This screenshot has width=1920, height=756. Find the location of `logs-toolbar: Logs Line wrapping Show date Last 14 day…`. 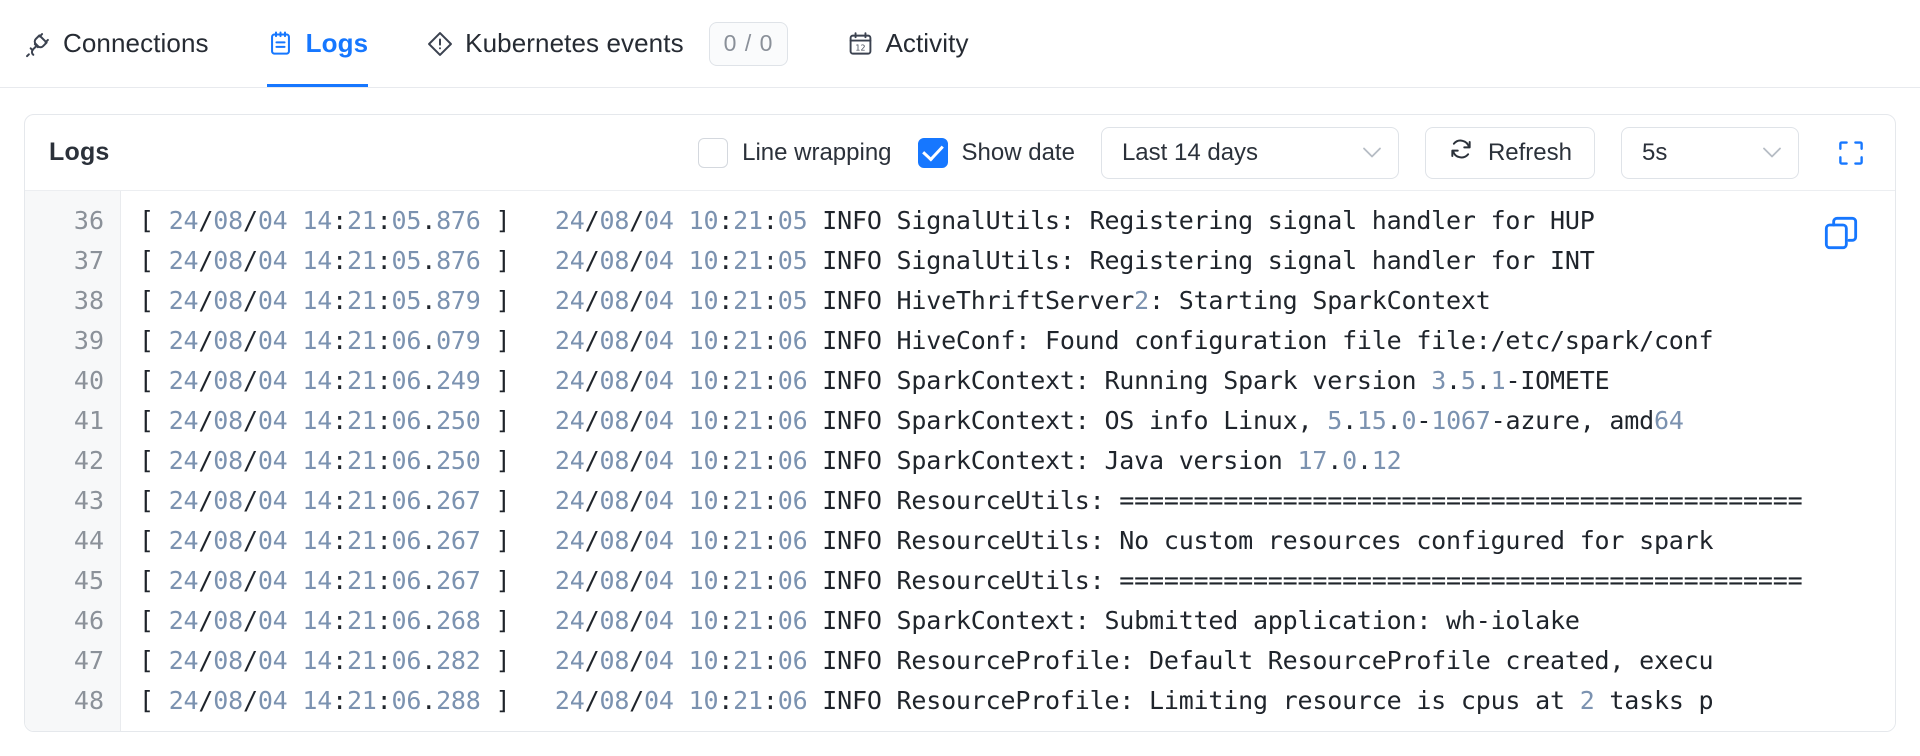

logs-toolbar: Logs Line wrapping Show date Last 14 day… is located at coordinates (960, 153).